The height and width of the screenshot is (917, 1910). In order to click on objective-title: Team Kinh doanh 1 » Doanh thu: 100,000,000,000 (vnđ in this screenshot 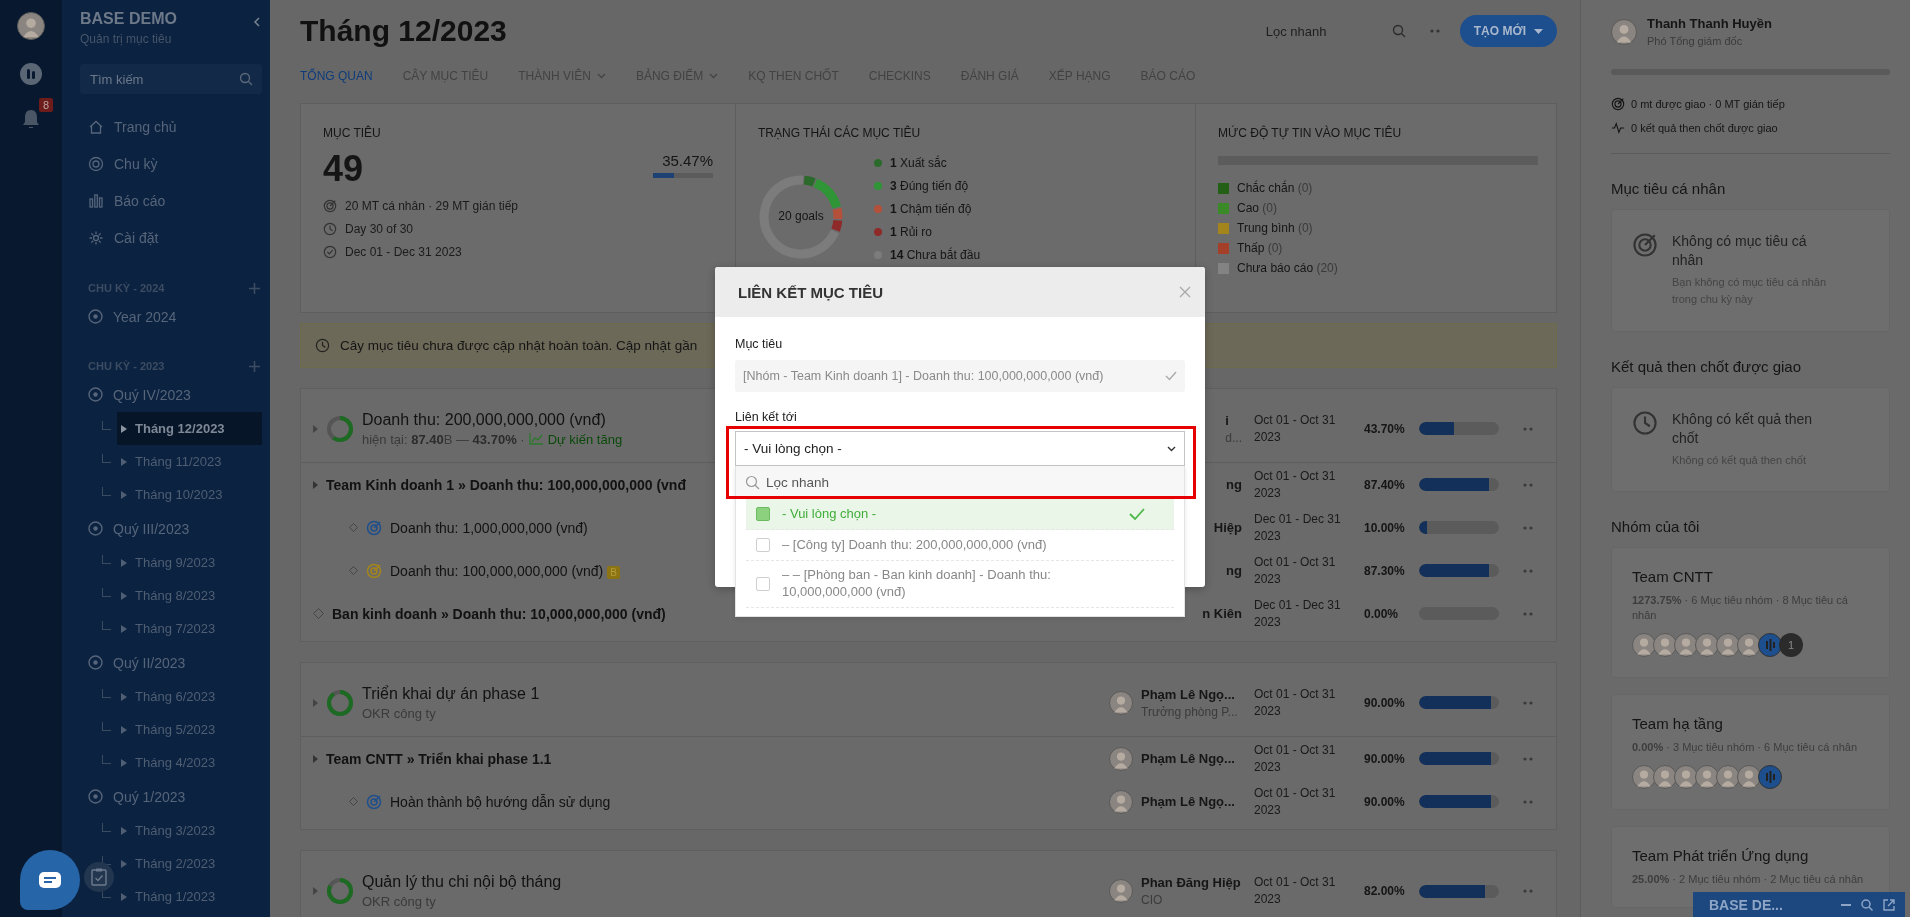, I will do `click(506, 484)`.